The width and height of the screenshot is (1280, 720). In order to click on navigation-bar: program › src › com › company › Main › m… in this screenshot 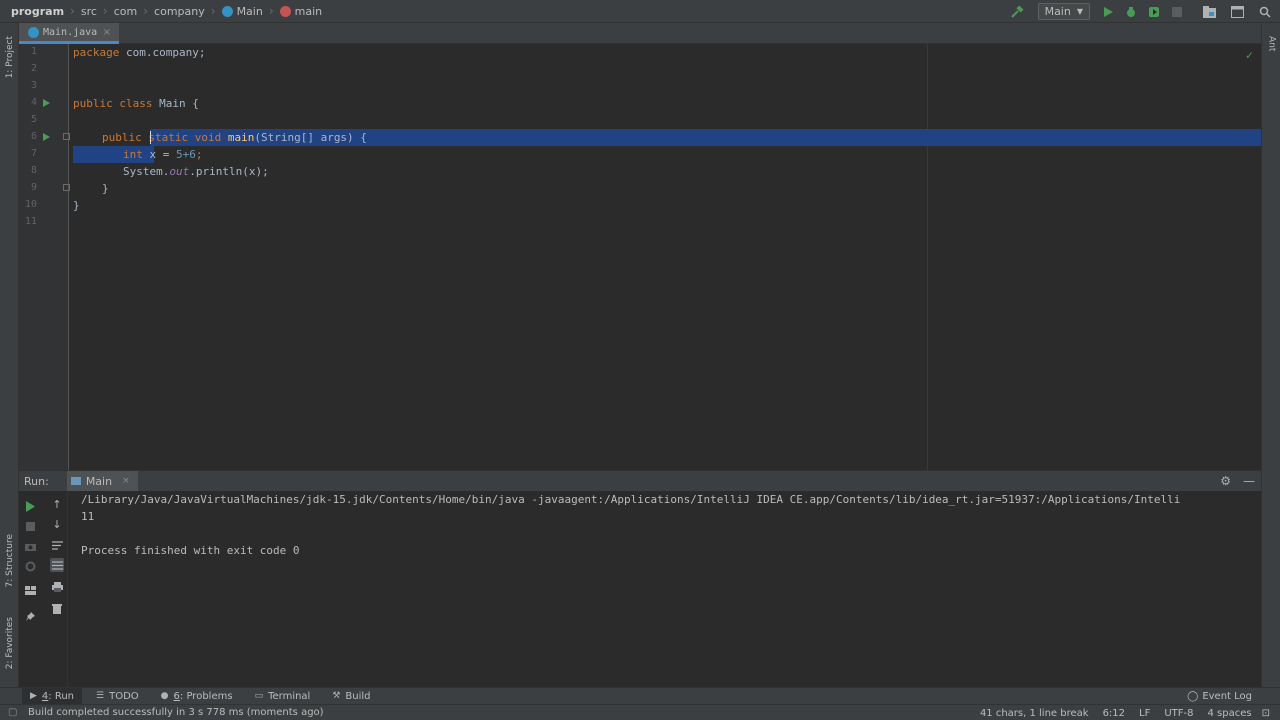, I will do `click(640, 11)`.